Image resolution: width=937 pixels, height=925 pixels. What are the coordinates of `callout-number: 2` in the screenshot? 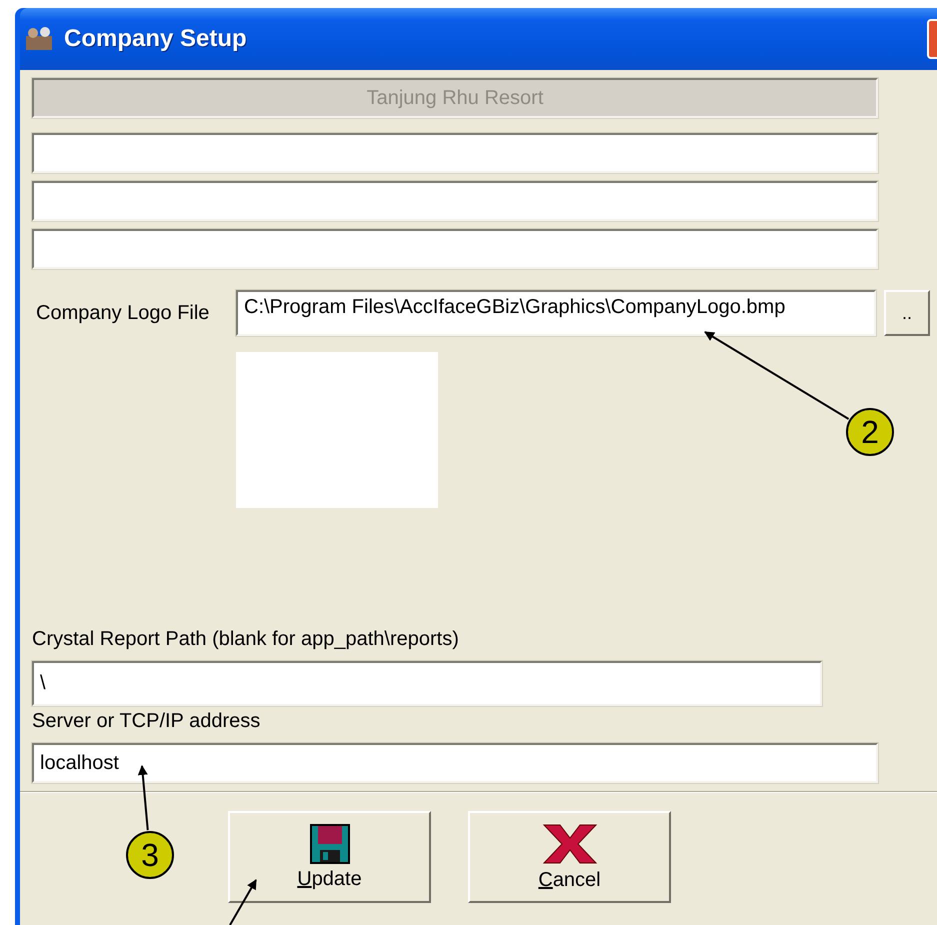 It's located at (799, 393).